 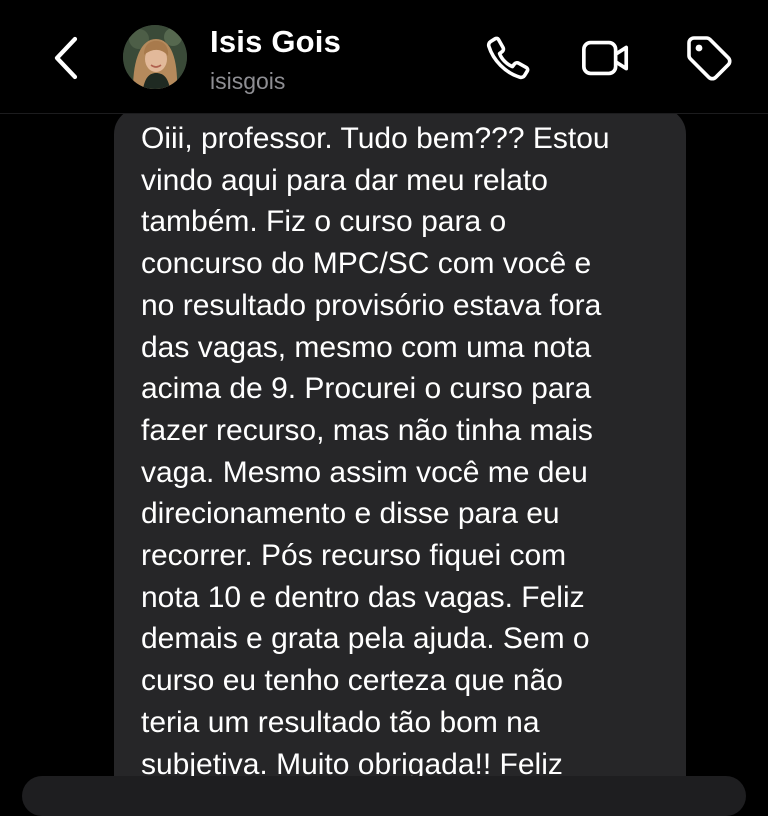 What do you see at coordinates (371, 305) in the screenshot?
I see `message-line: no resultado provisório estava fora` at bounding box center [371, 305].